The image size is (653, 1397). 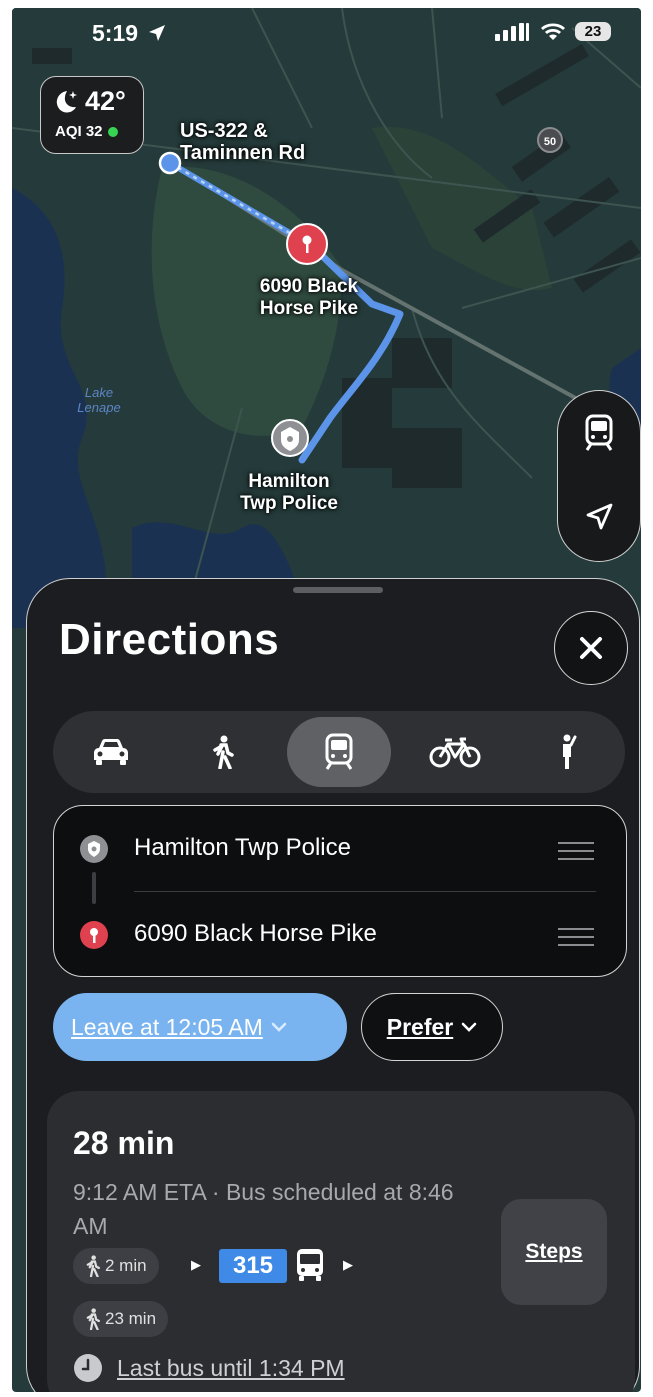 I want to click on mode-drive, so click(x=111, y=752).